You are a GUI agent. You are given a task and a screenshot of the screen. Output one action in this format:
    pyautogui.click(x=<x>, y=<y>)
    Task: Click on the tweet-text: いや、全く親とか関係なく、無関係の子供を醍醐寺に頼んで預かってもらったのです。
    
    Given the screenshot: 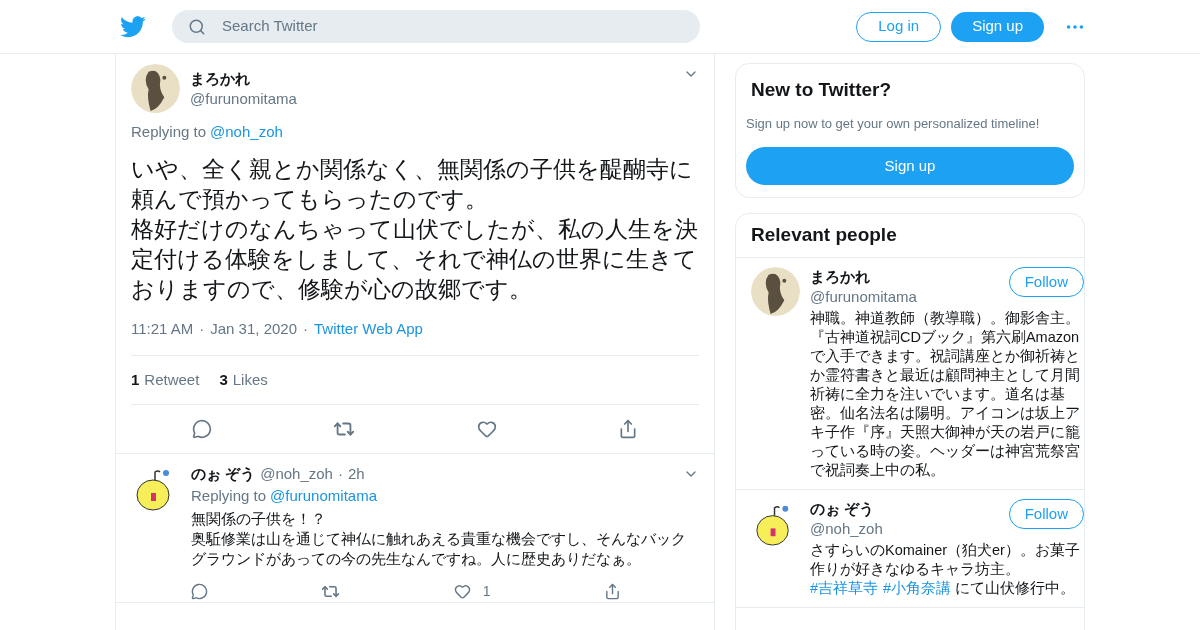 What is the action you would take?
    pyautogui.click(x=412, y=184)
    